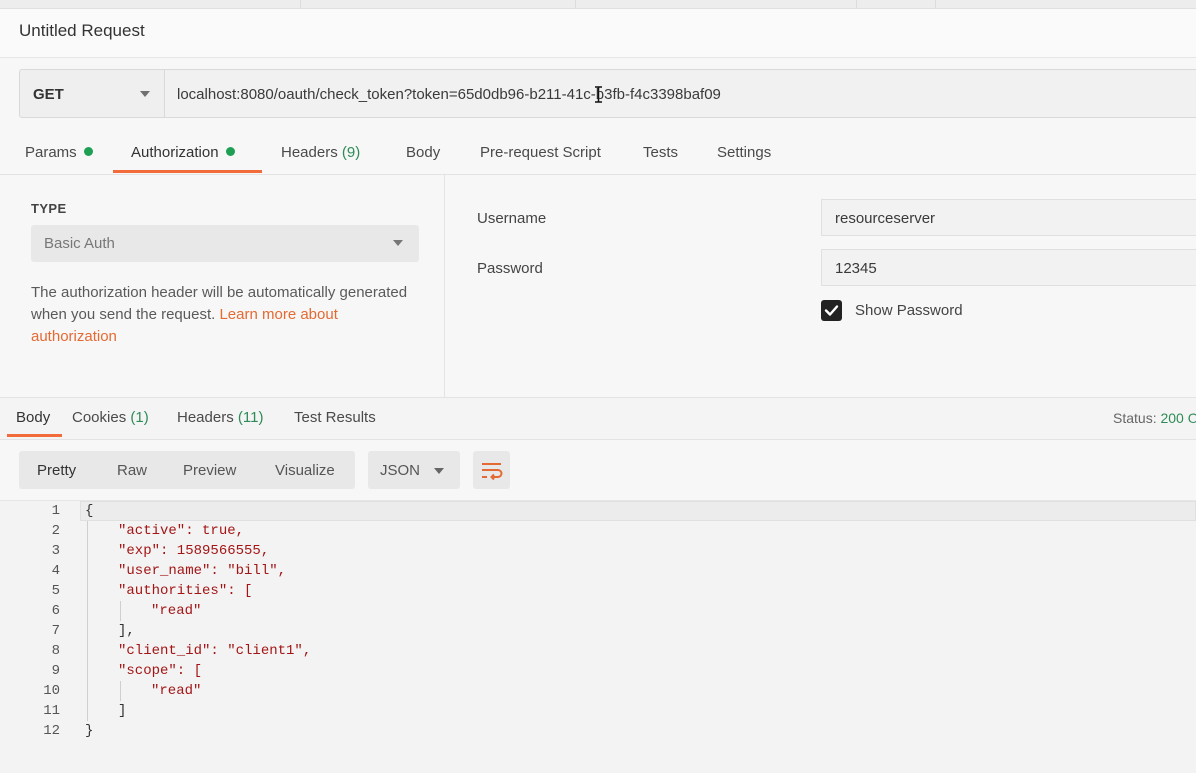 This screenshot has height=773, width=1196. What do you see at coordinates (55, 671) in the screenshot?
I see `line-number: 9` at bounding box center [55, 671].